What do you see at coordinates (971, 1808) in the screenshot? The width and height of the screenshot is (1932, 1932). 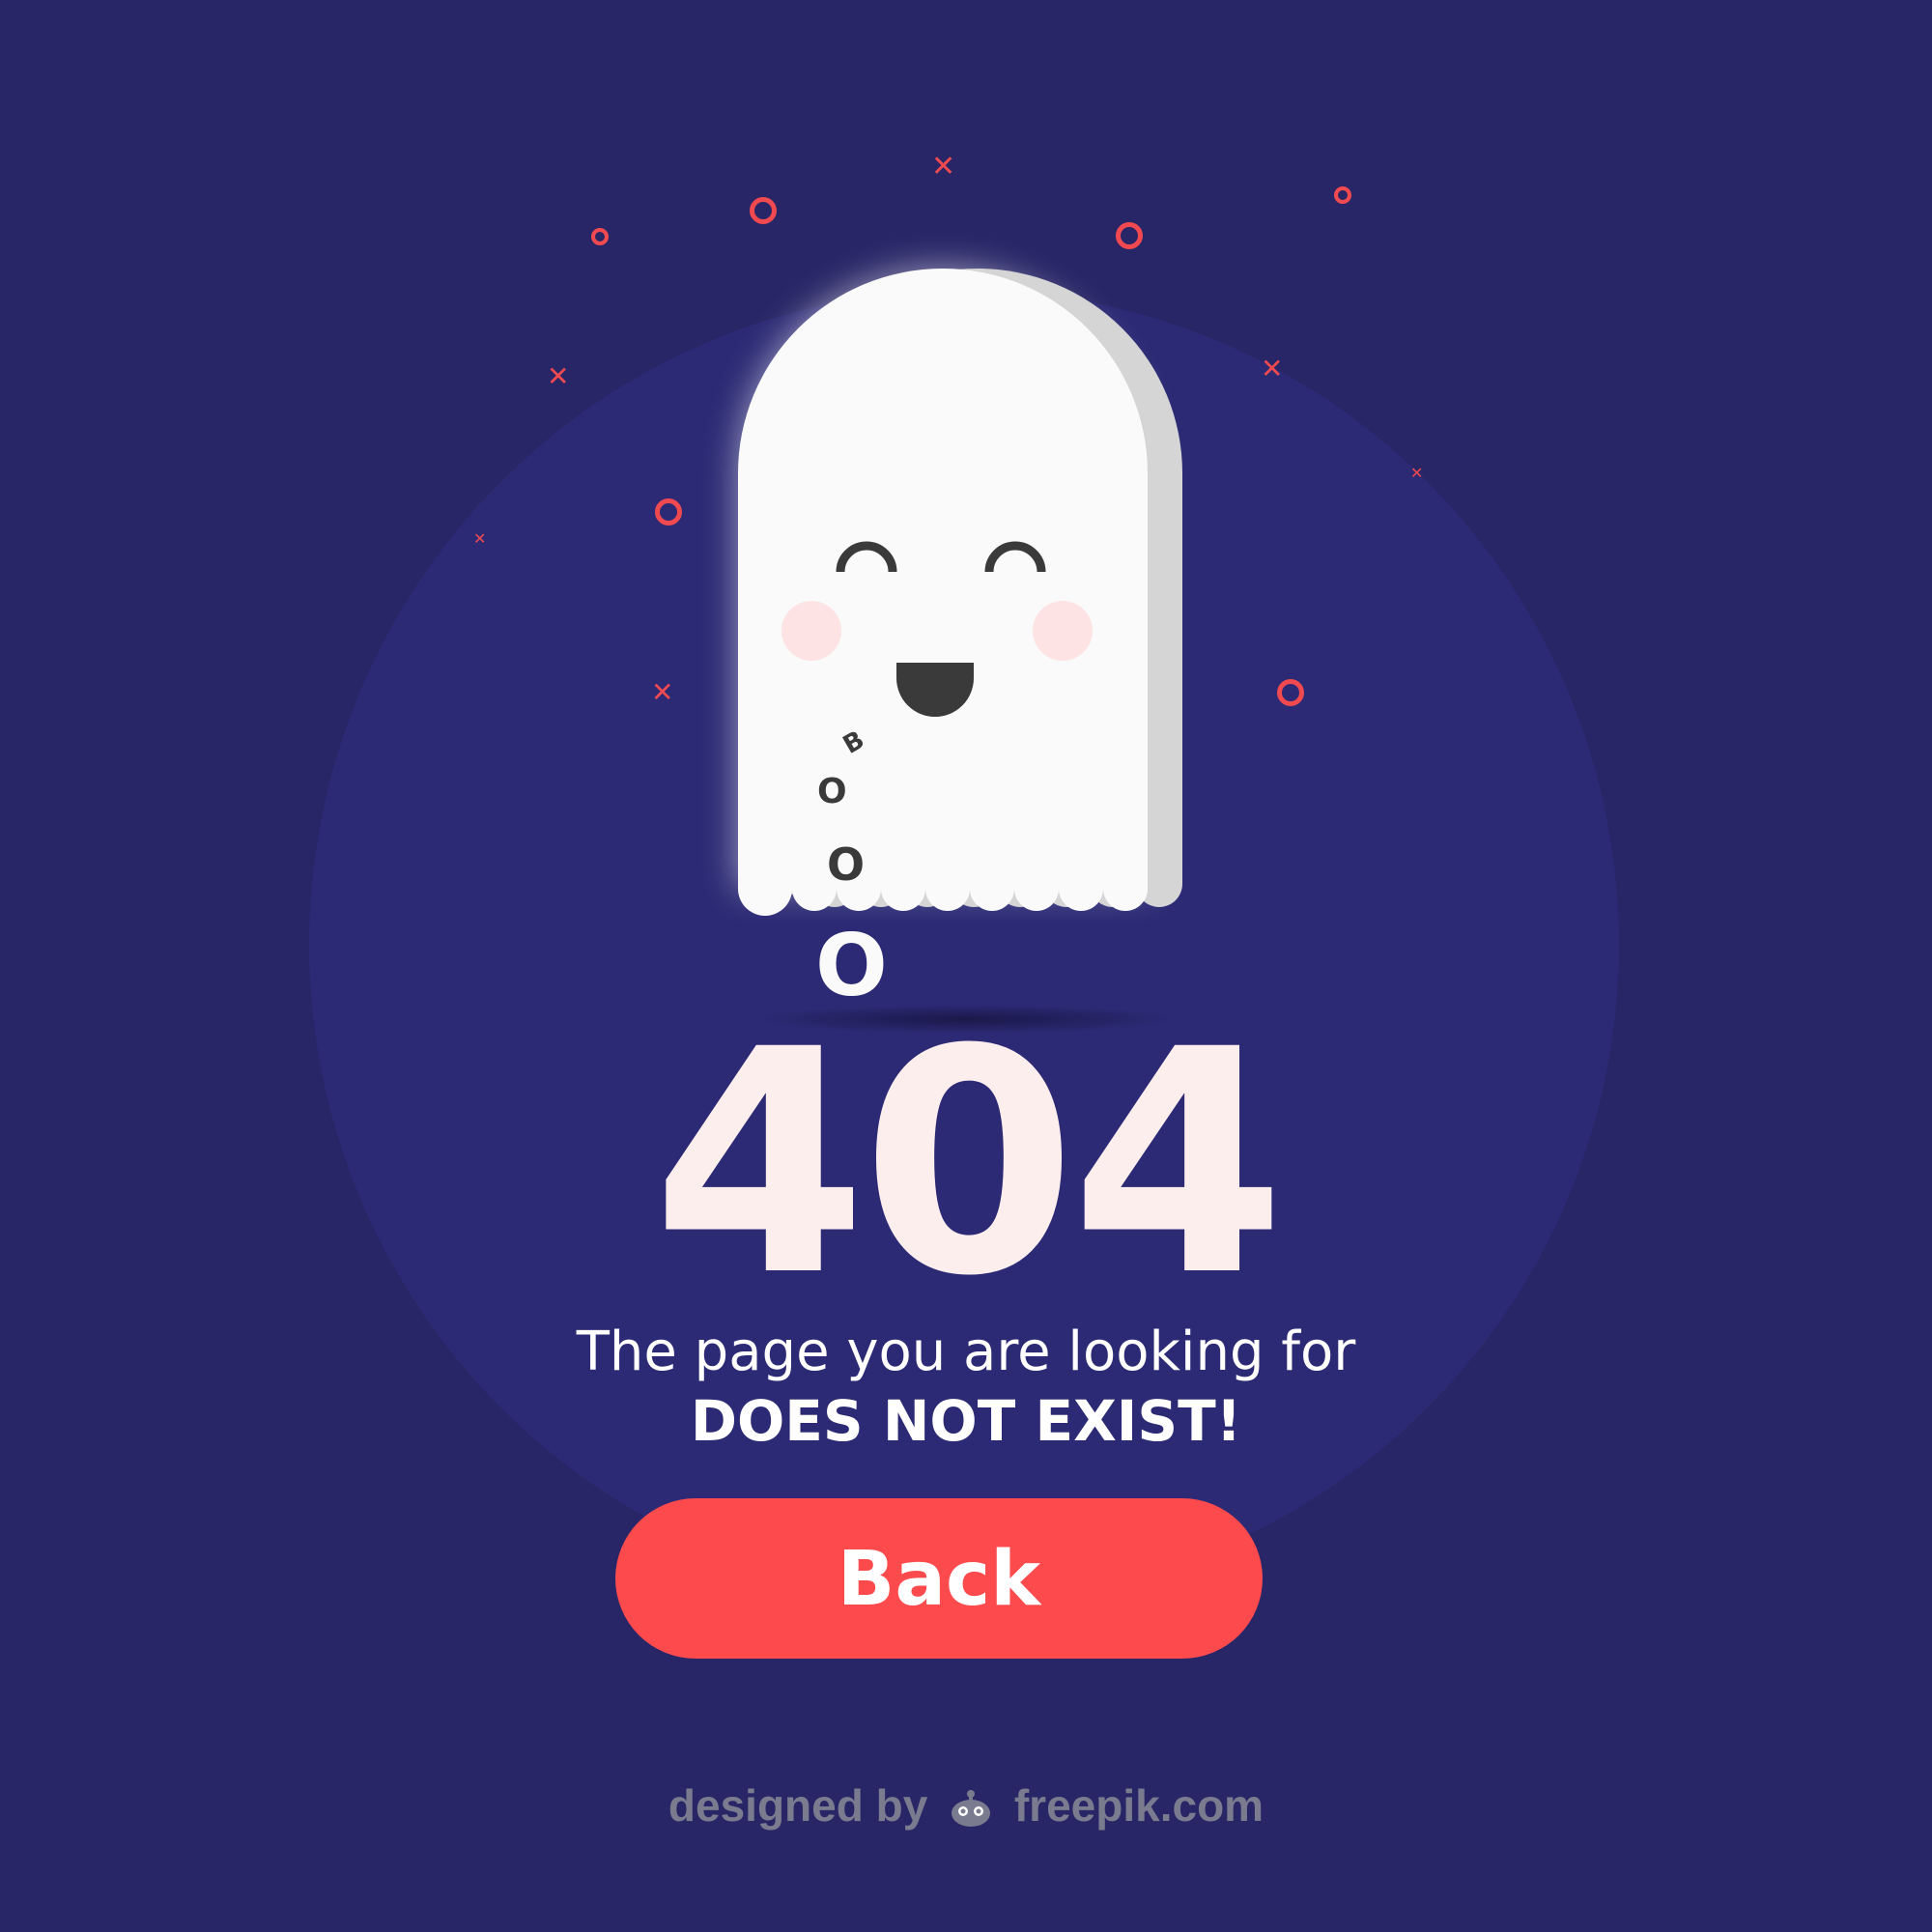 I see `freepik-logo-icon` at bounding box center [971, 1808].